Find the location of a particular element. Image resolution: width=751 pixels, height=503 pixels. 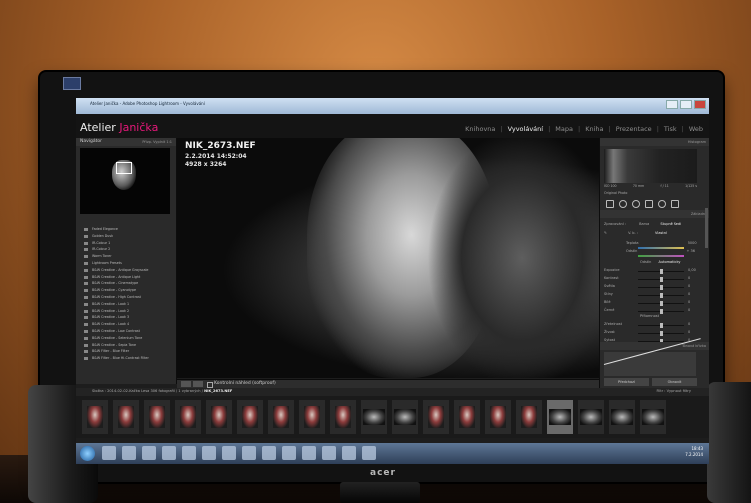

preset-item: B&W Creative - Selenium Tone is located at coordinates (126, 338).